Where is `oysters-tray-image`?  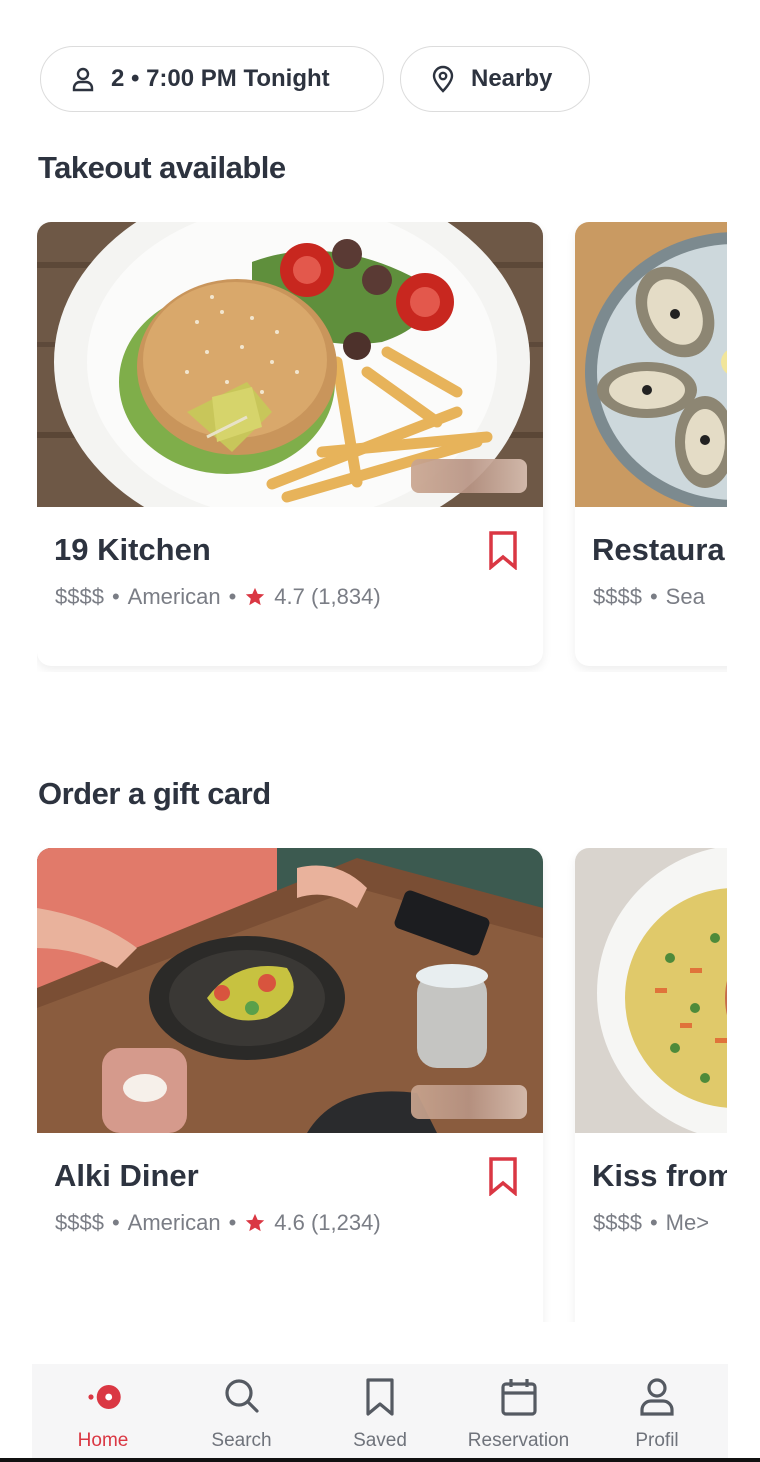
oysters-tray-image is located at coordinates (651, 364).